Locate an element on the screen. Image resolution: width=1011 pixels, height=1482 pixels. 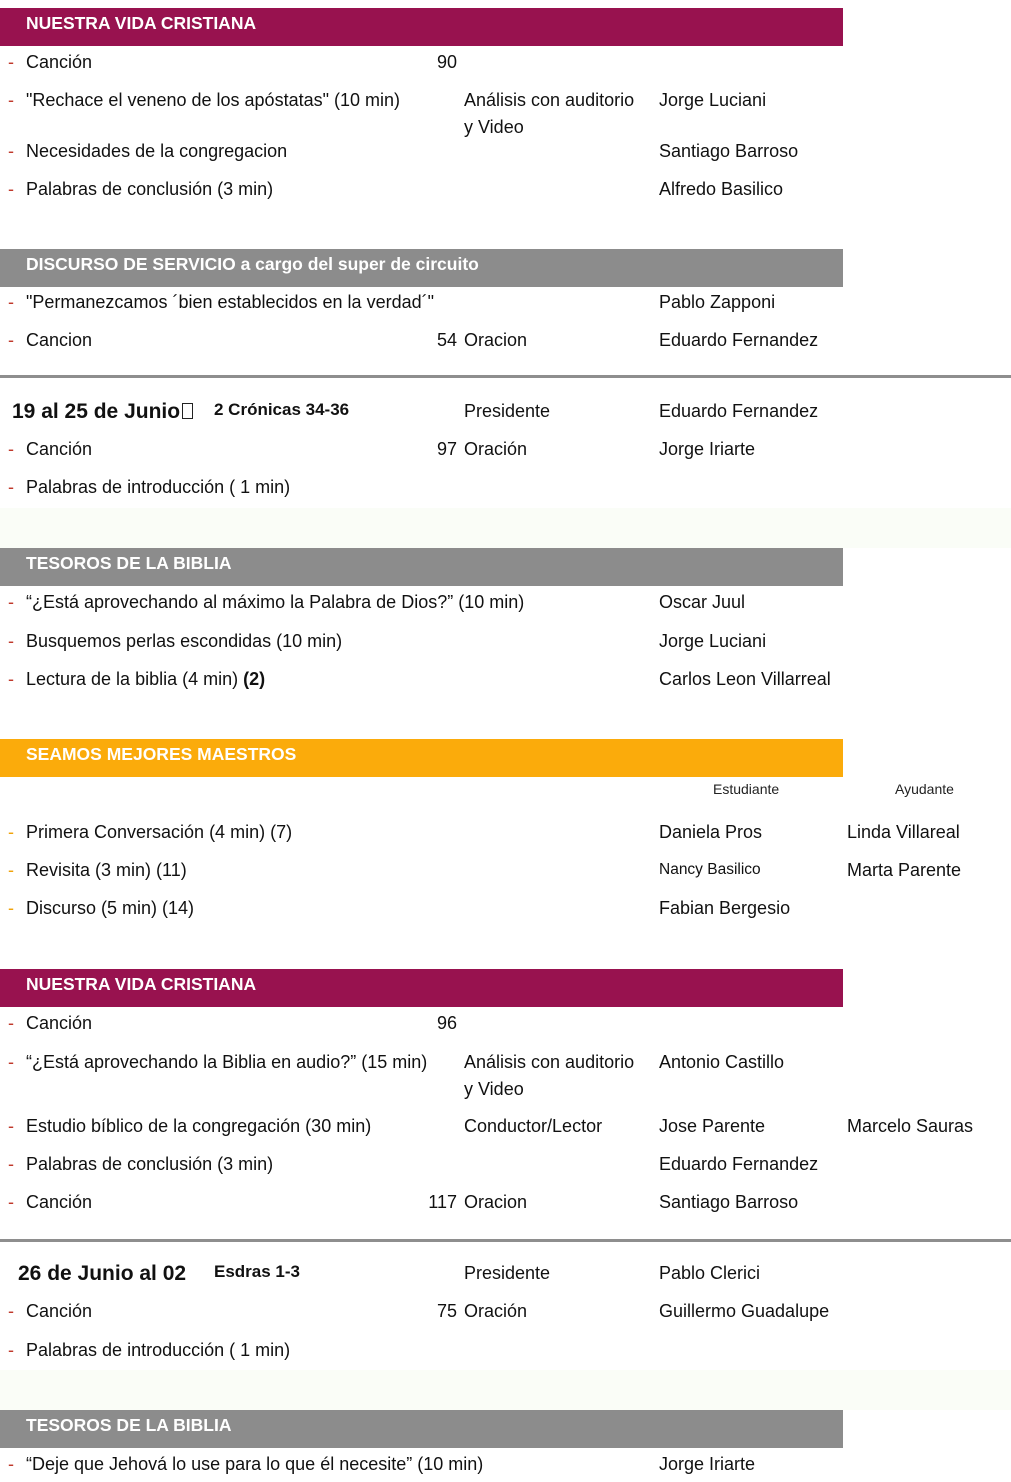
song-number: 117 is located at coordinates (442, 1202).